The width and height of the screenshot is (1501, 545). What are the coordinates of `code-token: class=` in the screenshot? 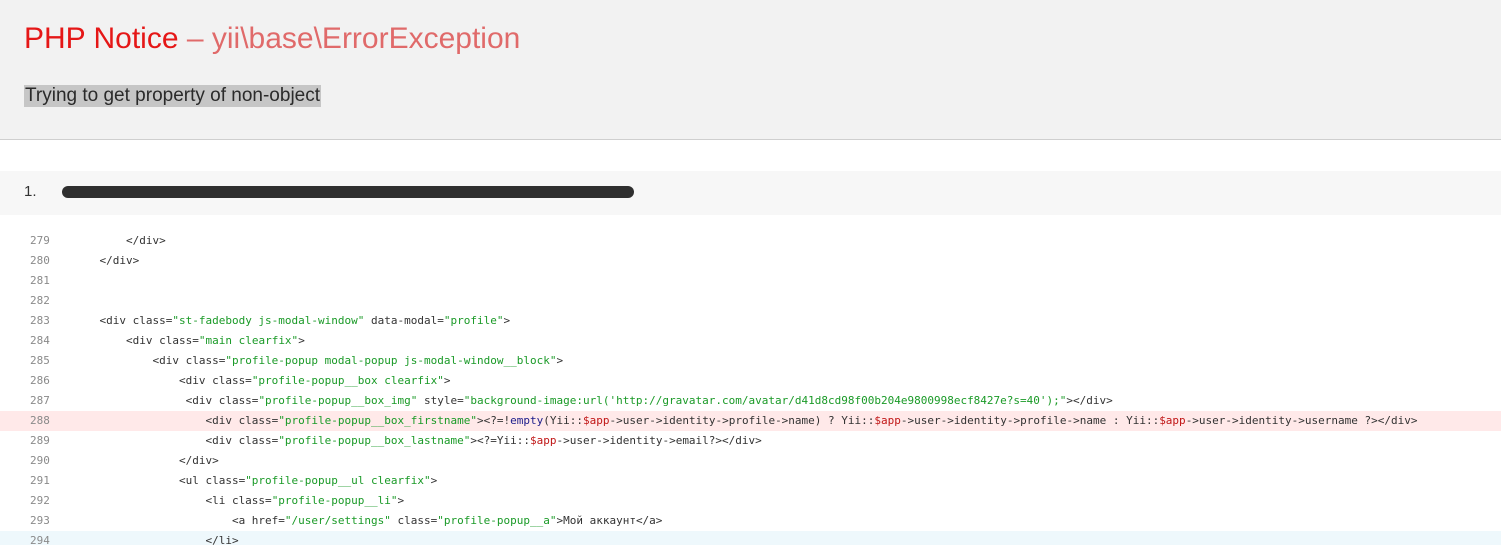 It's located at (414, 520).